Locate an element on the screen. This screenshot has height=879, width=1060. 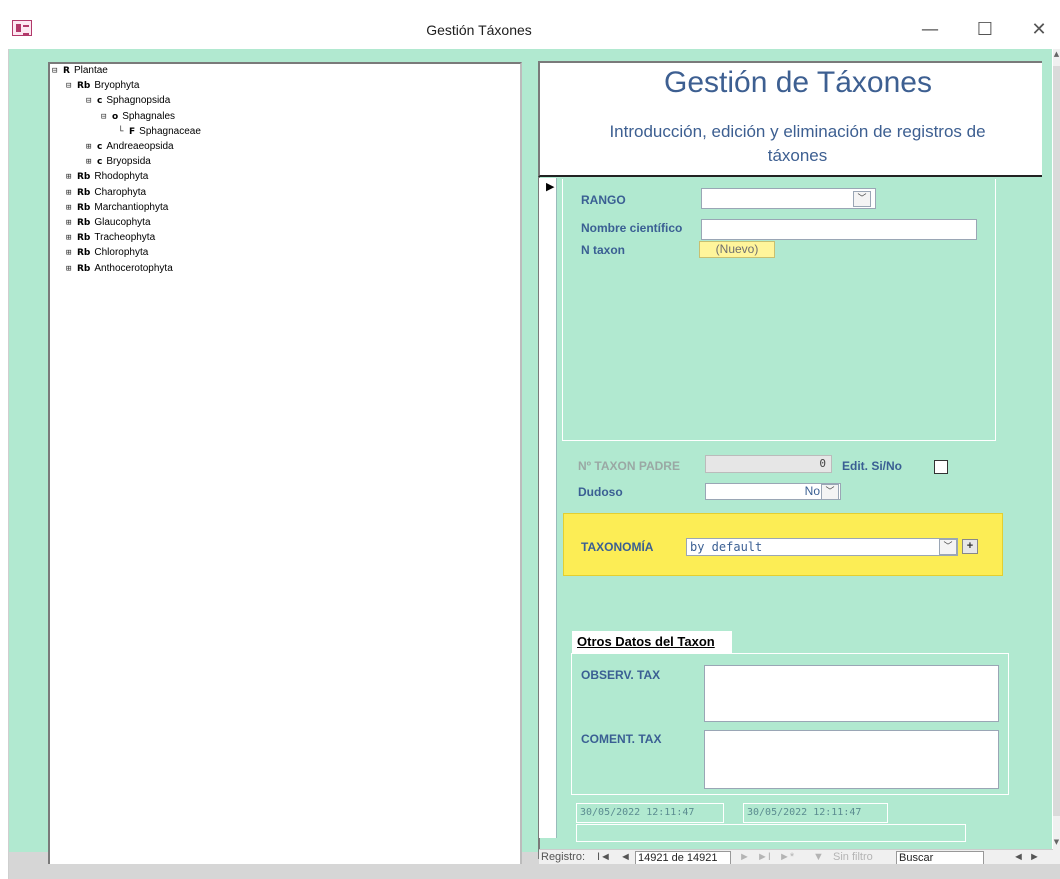
tree-node: ⊞ c Andreaeopsida is located at coordinates (130, 147).